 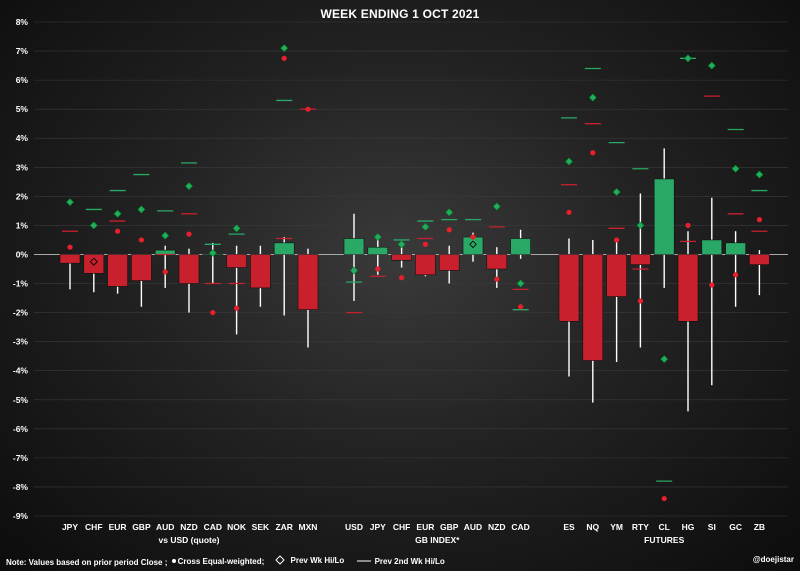 What do you see at coordinates (21, 487) in the screenshot?
I see `y-tick-label: -8%` at bounding box center [21, 487].